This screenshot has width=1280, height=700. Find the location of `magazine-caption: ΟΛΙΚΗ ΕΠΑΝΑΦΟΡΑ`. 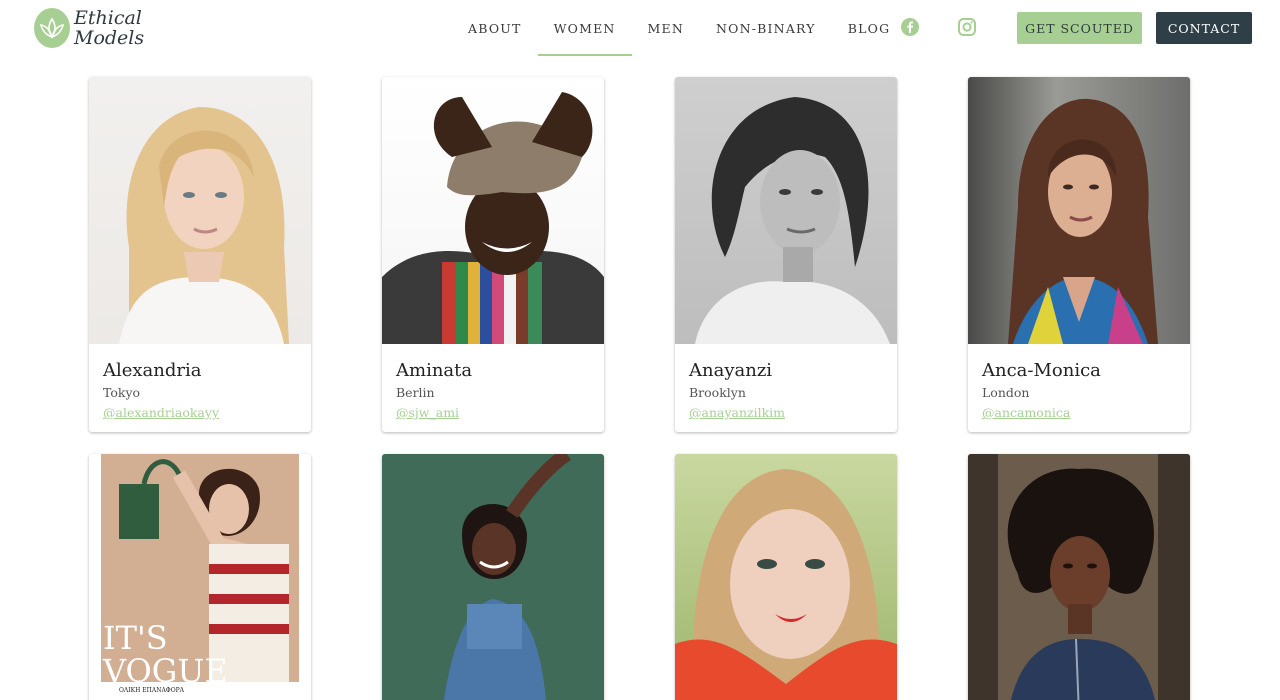

magazine-caption: ΟΛΙΚΗ ΕΠΑΝΑΦΟΡΑ is located at coordinates (152, 690).